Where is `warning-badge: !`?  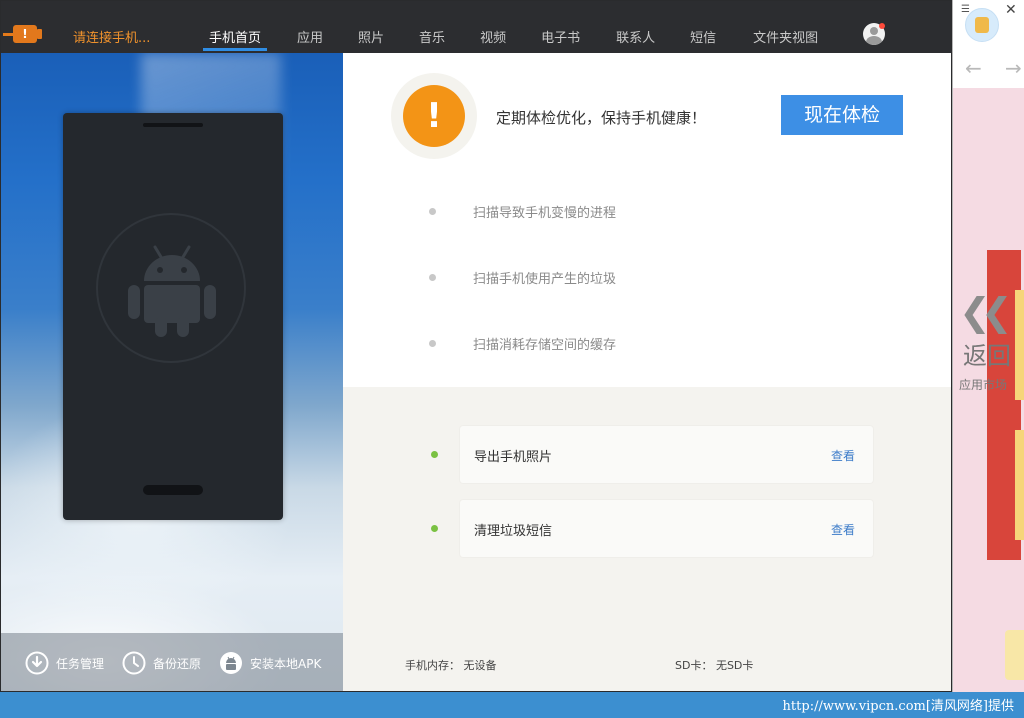
warning-badge: ! is located at coordinates (434, 116).